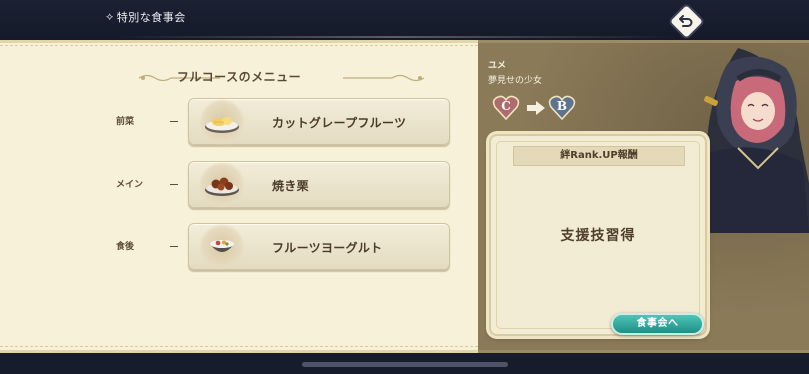  I want to click on top-bar-divider, so click(395, 37).